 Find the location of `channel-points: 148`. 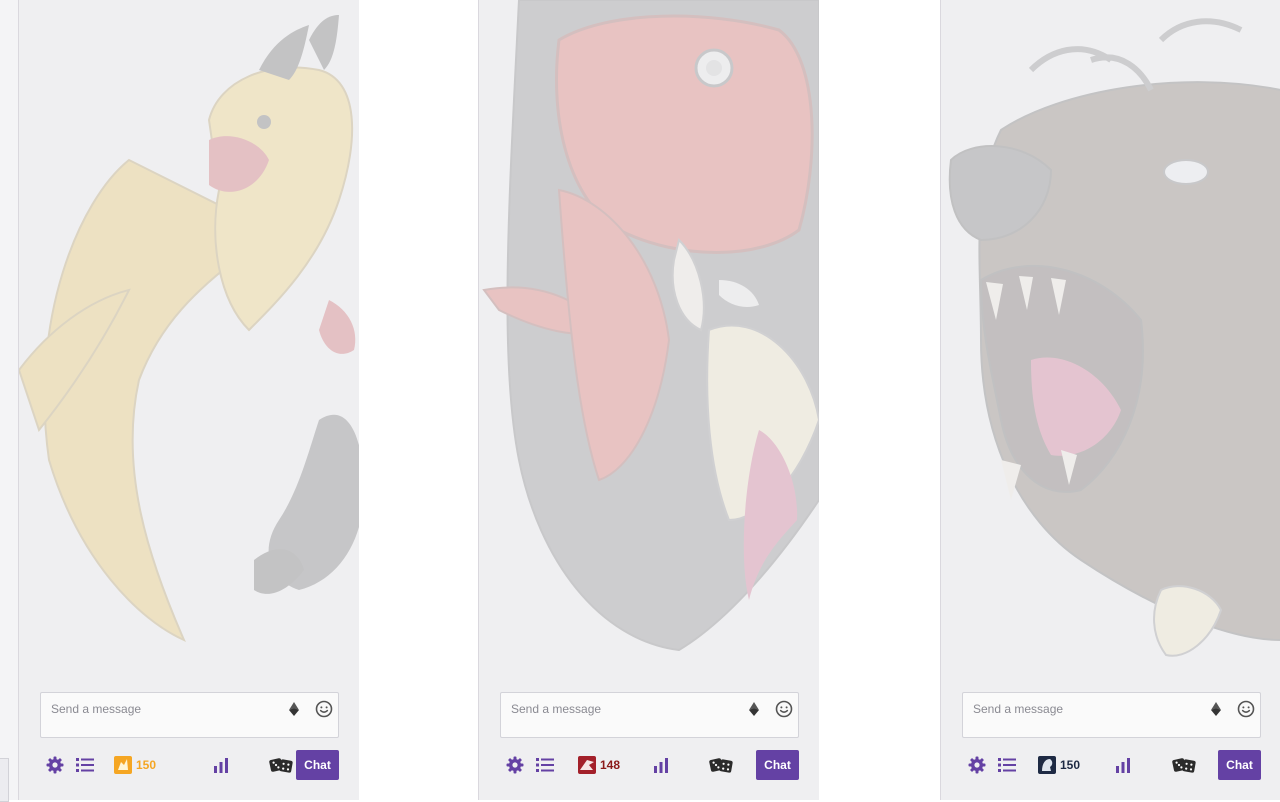

channel-points: 148 is located at coordinates (599, 765).